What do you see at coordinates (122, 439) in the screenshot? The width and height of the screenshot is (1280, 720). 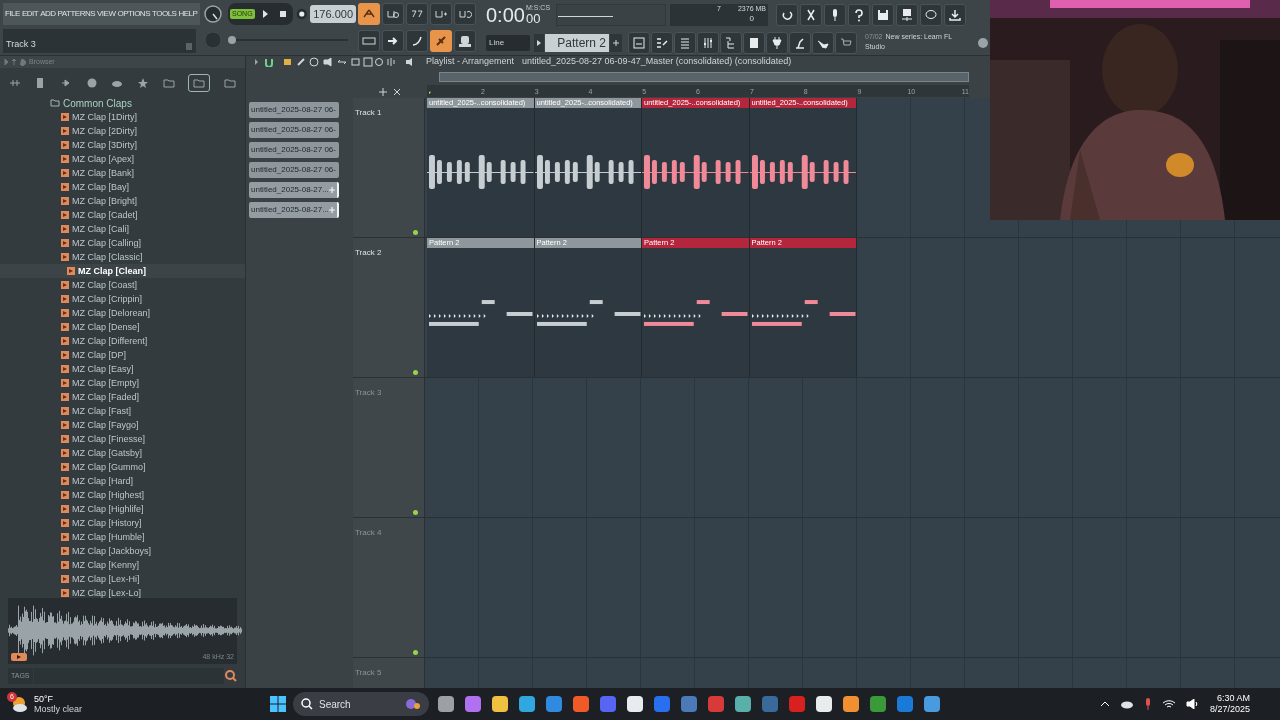 I see `browser-item: MZ Clap [Finesse]` at bounding box center [122, 439].